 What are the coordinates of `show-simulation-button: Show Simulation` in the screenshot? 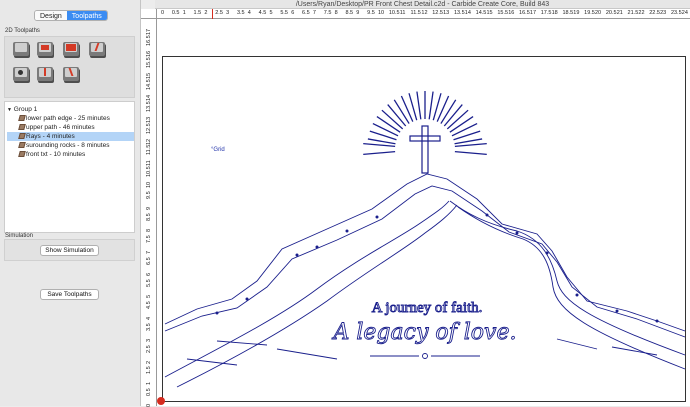 It's located at (69, 250).